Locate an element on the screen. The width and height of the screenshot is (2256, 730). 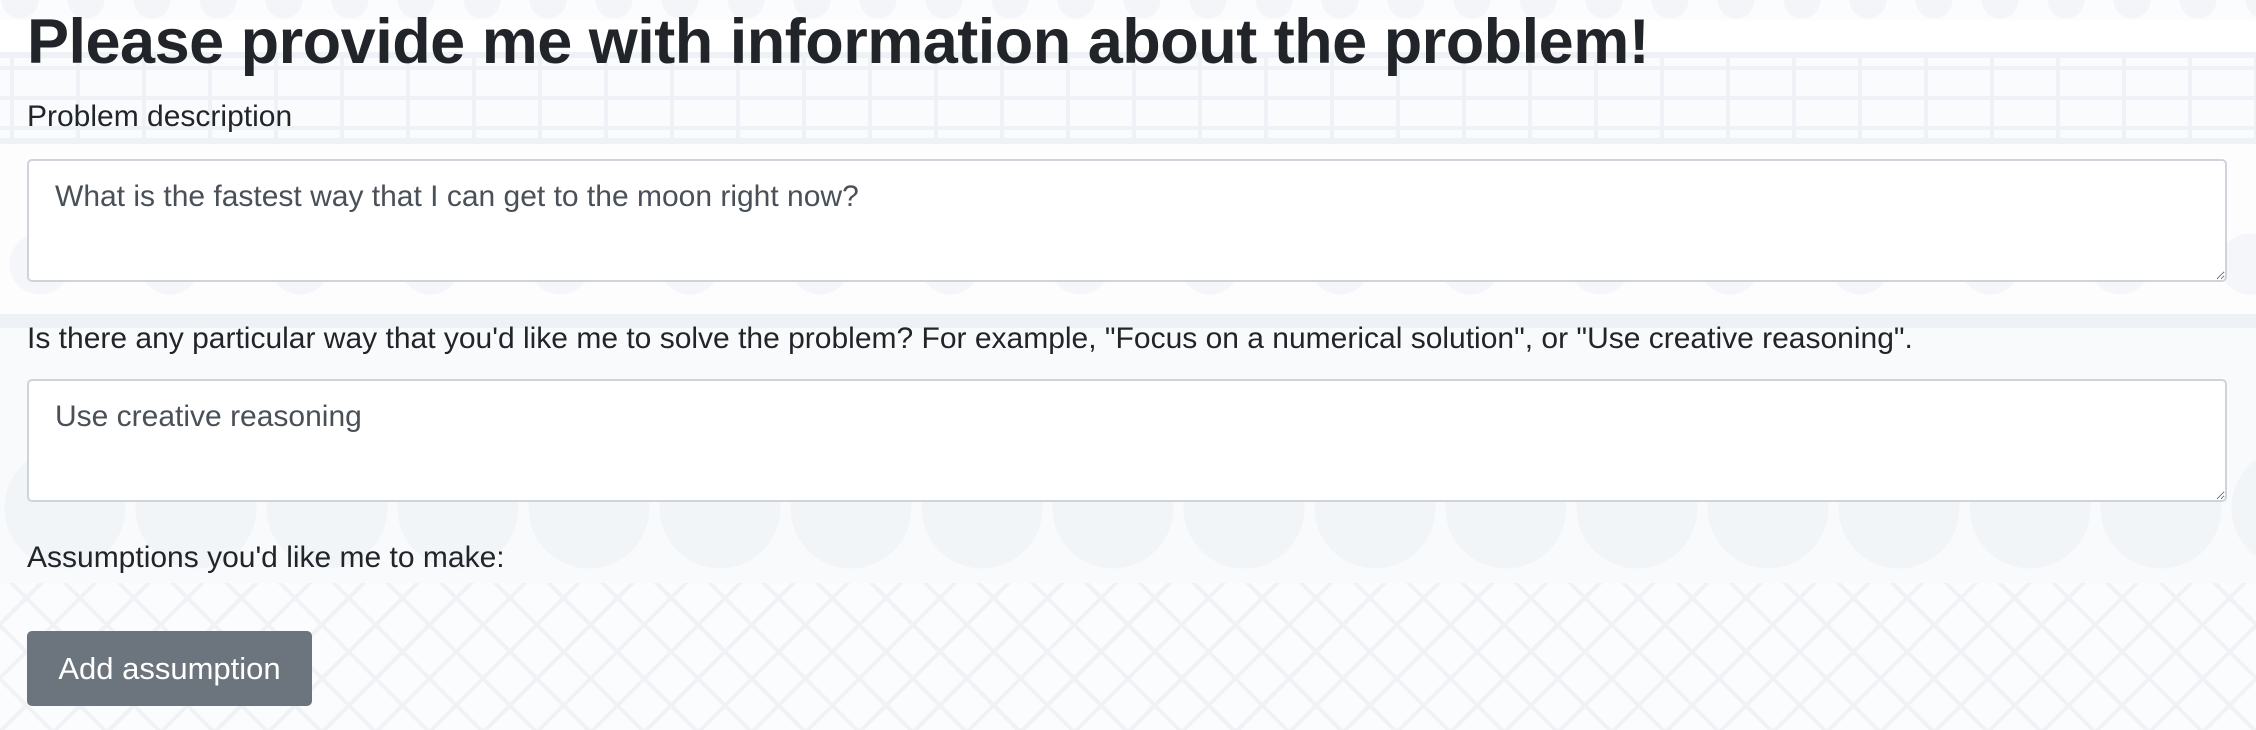
problem-description-label: Problem description is located at coordinates (160, 116).